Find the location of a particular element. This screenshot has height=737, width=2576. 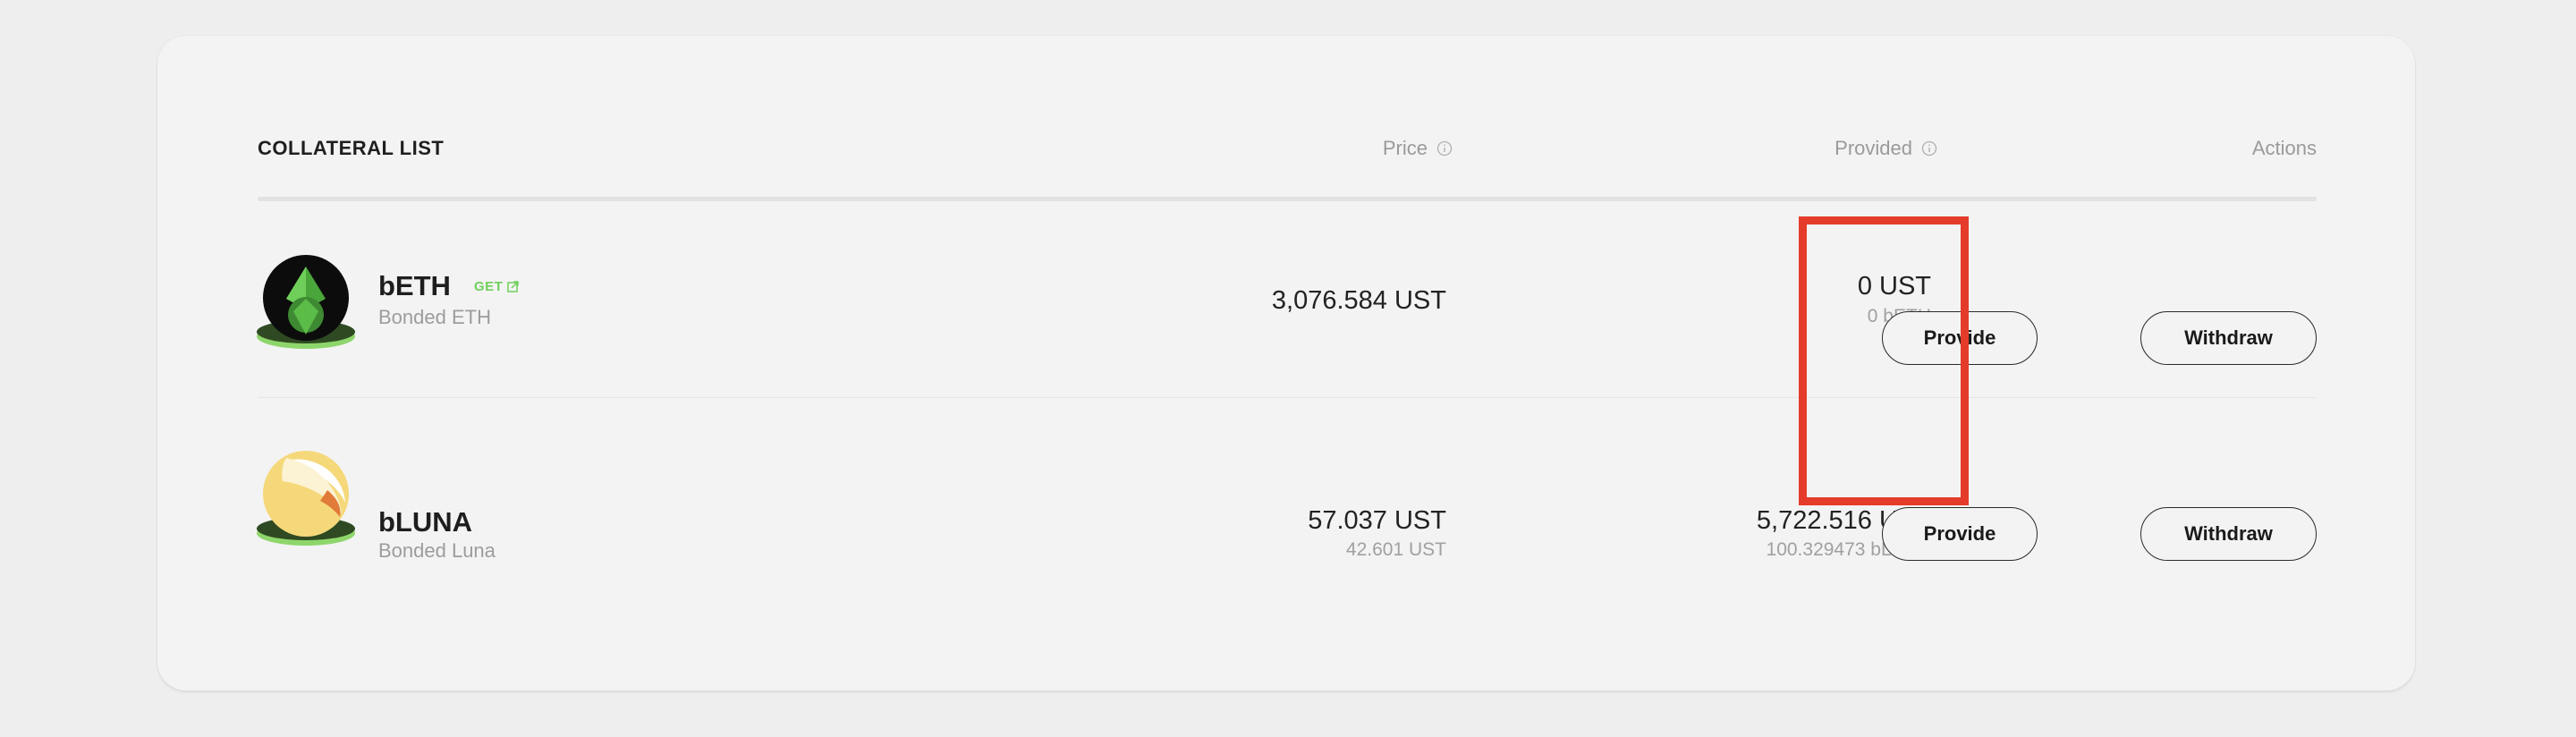

price-header-label: Price is located at coordinates (1405, 148).